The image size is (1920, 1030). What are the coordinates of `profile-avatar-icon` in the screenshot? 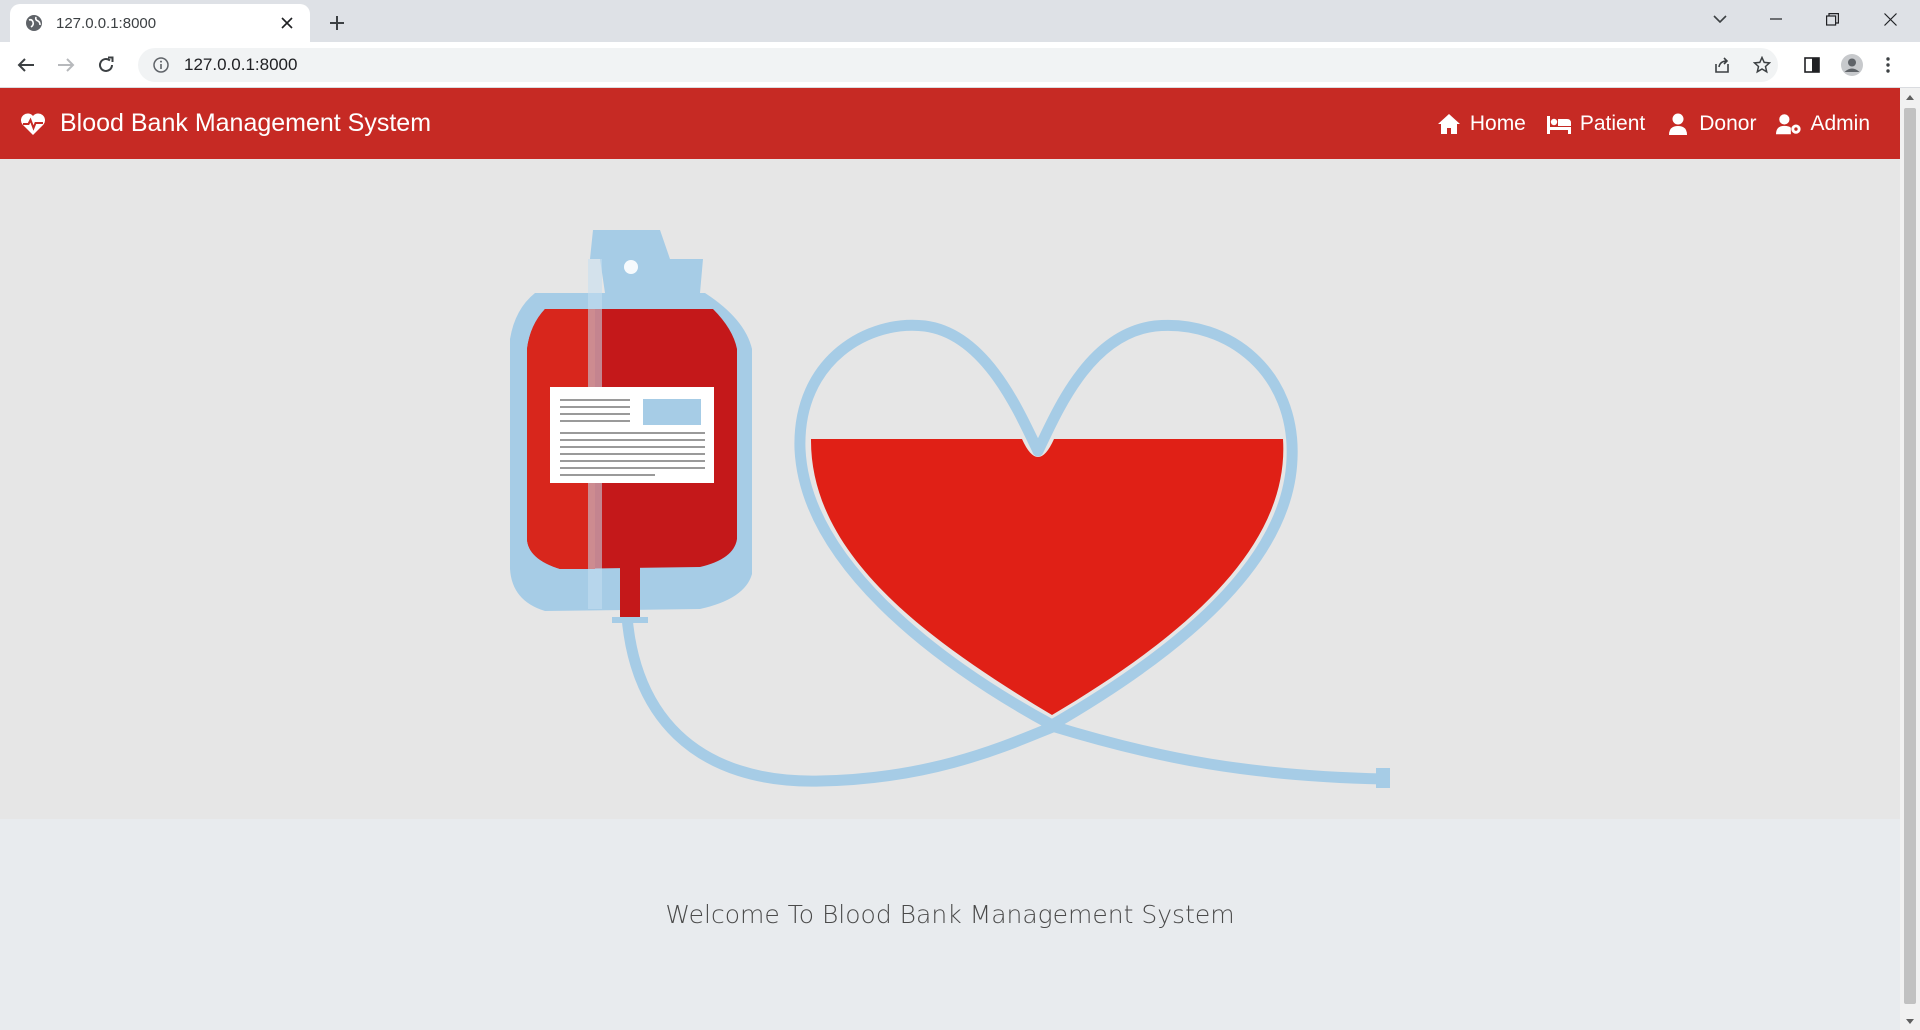 It's located at (1852, 65).